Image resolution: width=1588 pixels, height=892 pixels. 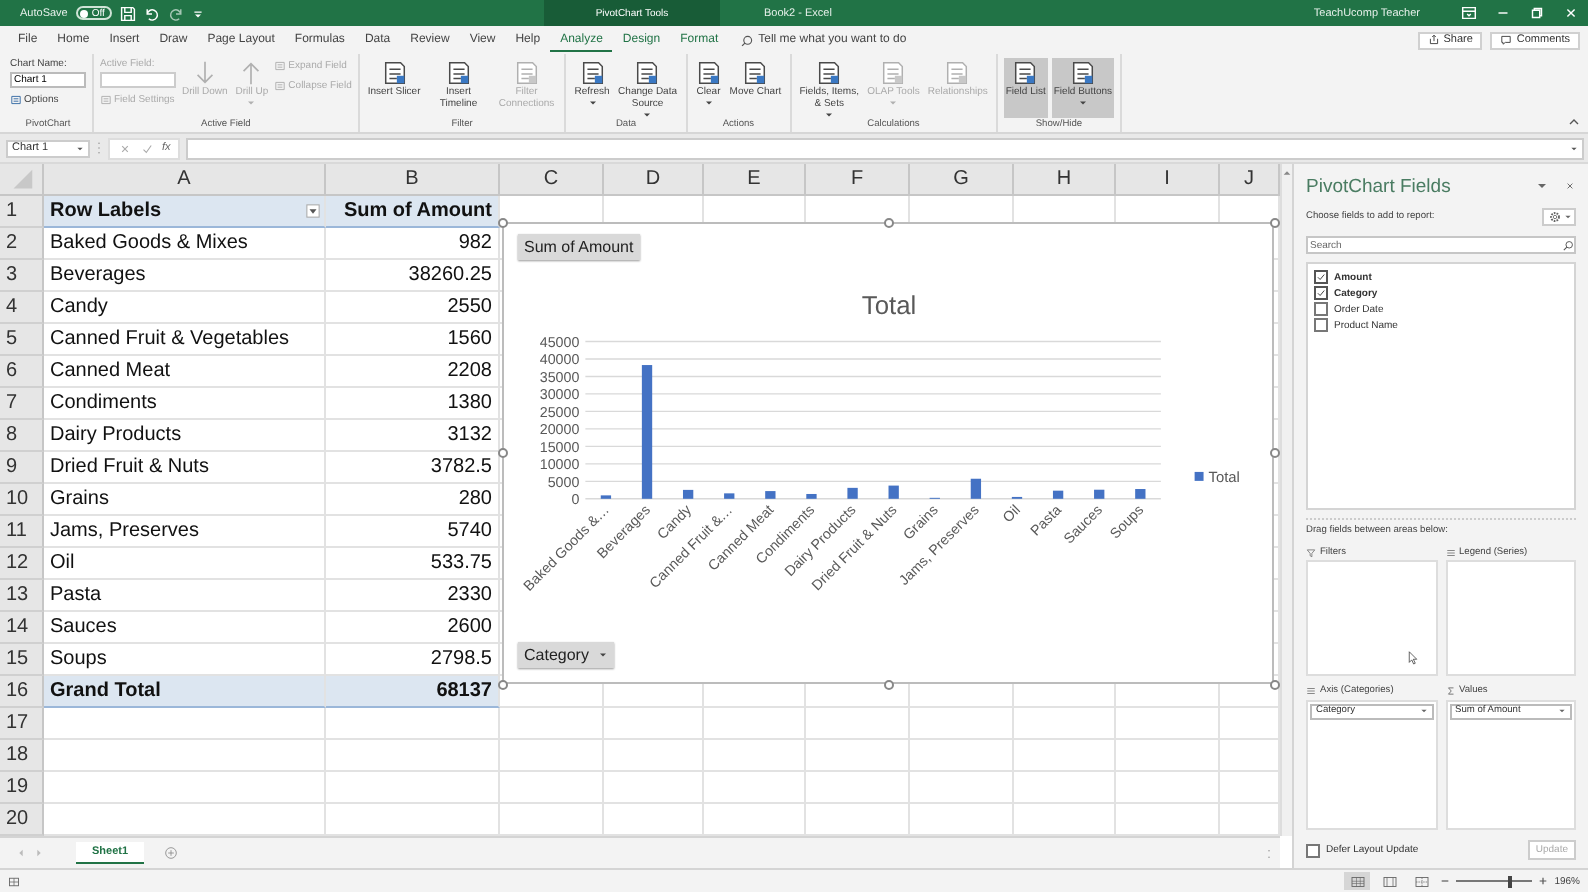 What do you see at coordinates (22, 500) in the screenshot?
I see `row-number: 10` at bounding box center [22, 500].